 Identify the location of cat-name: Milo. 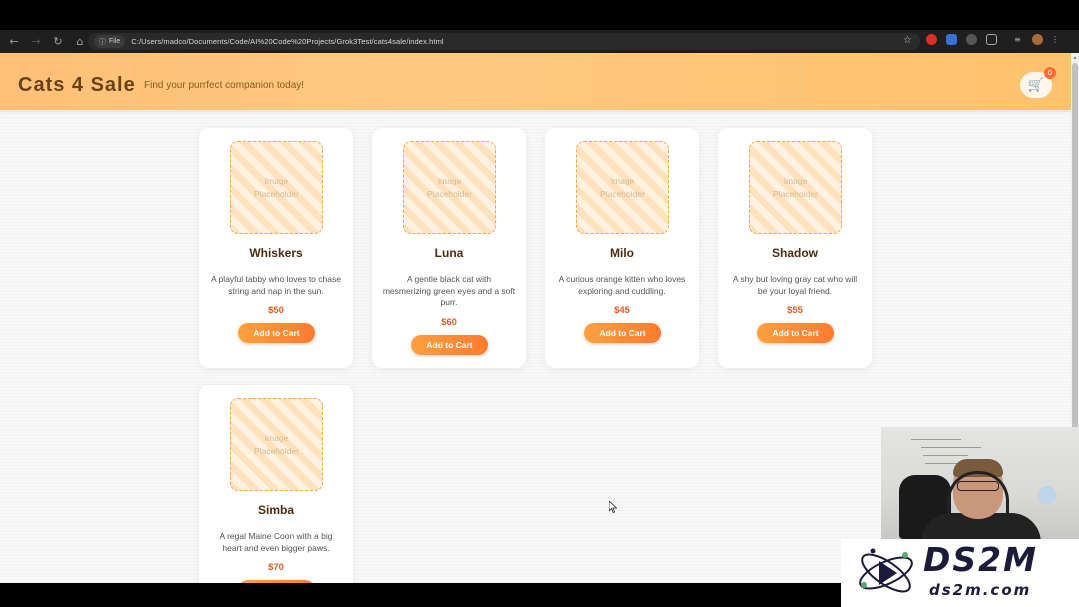
(622, 253).